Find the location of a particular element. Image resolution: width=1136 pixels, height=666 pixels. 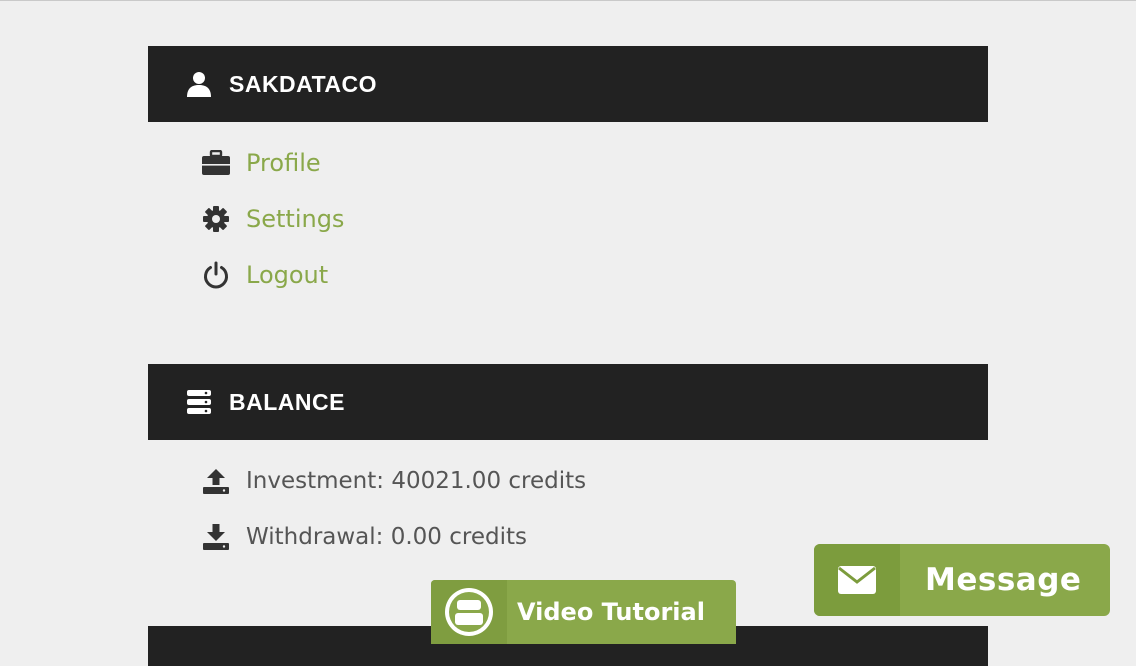

username-title: SAKDATACO is located at coordinates (303, 83).